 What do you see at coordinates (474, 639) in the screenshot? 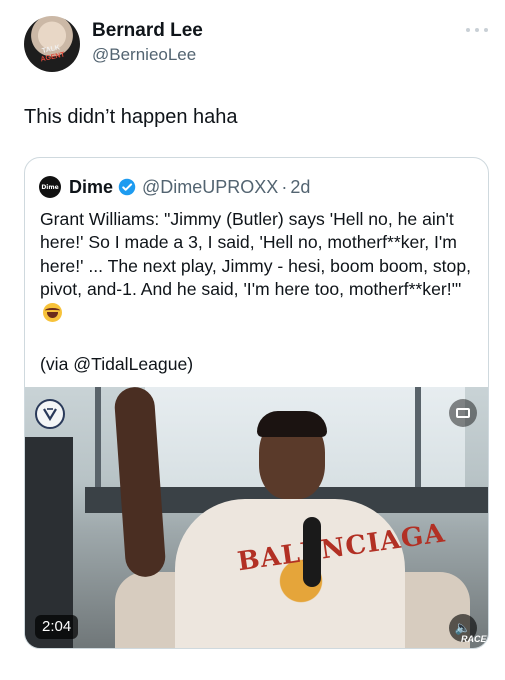
I see `video-watermark: RACE` at bounding box center [474, 639].